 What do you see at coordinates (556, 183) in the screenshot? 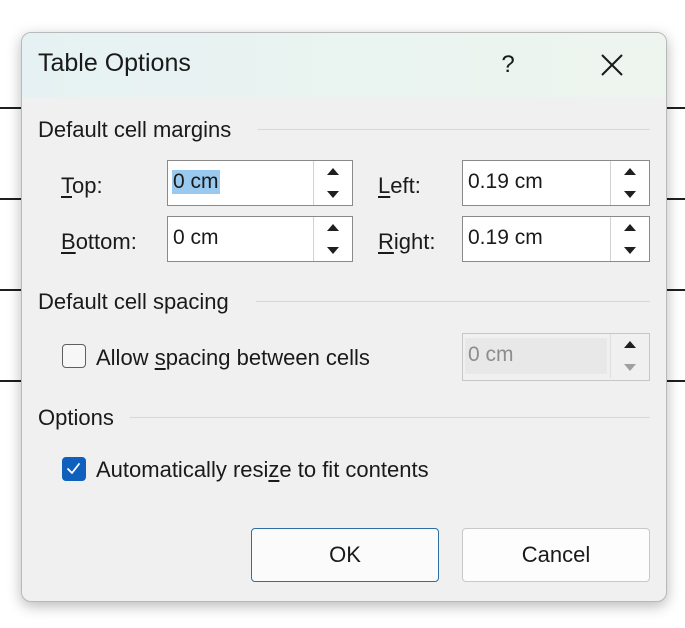
I see `left-margin-spinner: 0.19 cm` at bounding box center [556, 183].